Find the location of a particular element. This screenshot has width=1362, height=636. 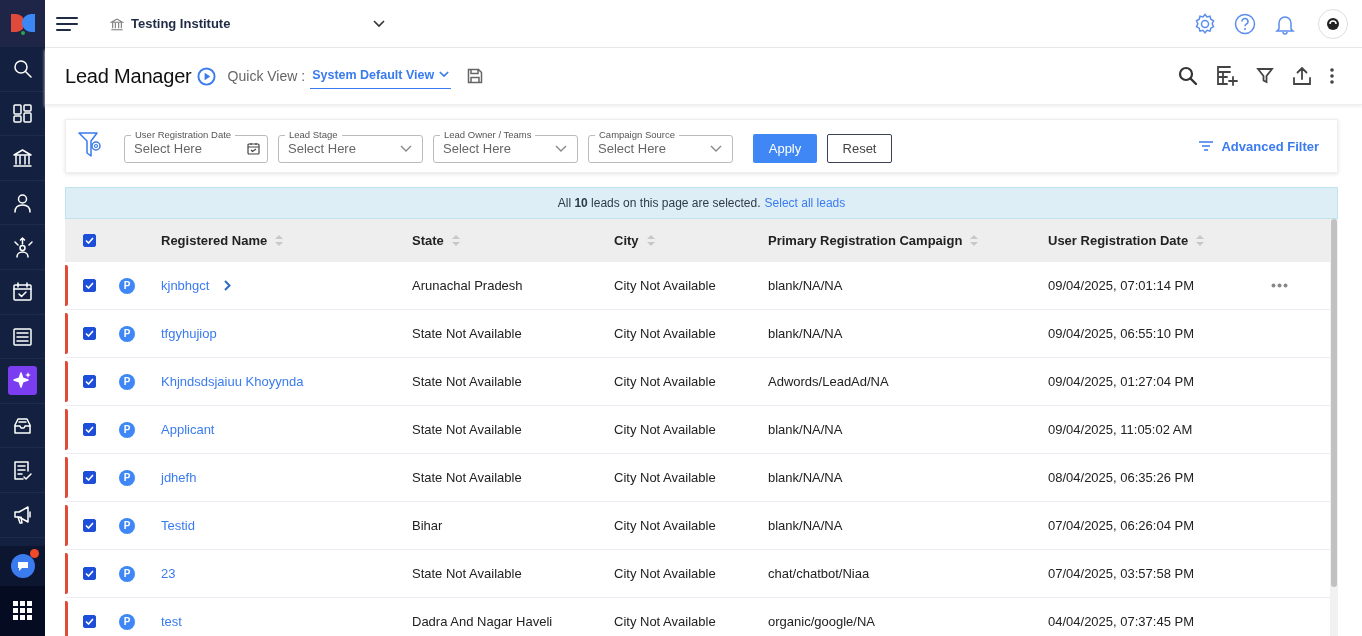

quick-view-dropdown: System Default View is located at coordinates (381, 76).